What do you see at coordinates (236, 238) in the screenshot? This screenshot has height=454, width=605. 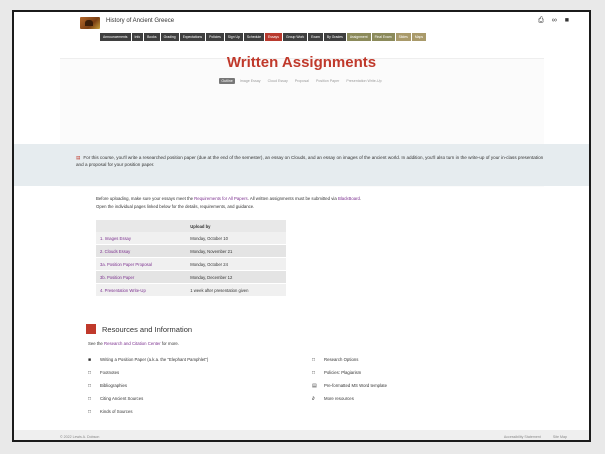 I see `assignment-due-date: Monday, October 10` at bounding box center [236, 238].